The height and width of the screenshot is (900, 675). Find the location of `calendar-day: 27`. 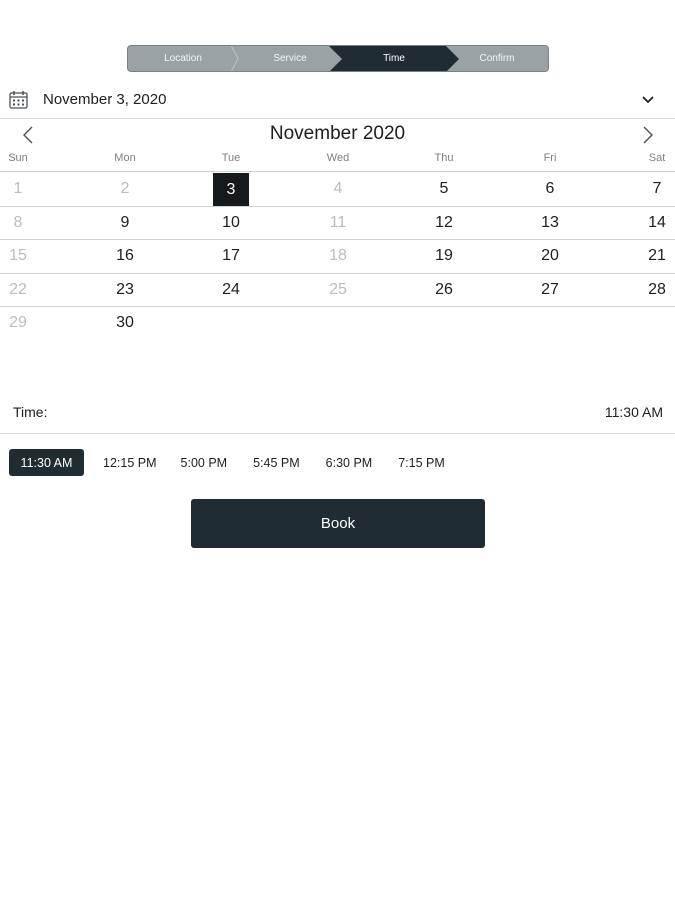

calendar-day: 27 is located at coordinates (550, 290).